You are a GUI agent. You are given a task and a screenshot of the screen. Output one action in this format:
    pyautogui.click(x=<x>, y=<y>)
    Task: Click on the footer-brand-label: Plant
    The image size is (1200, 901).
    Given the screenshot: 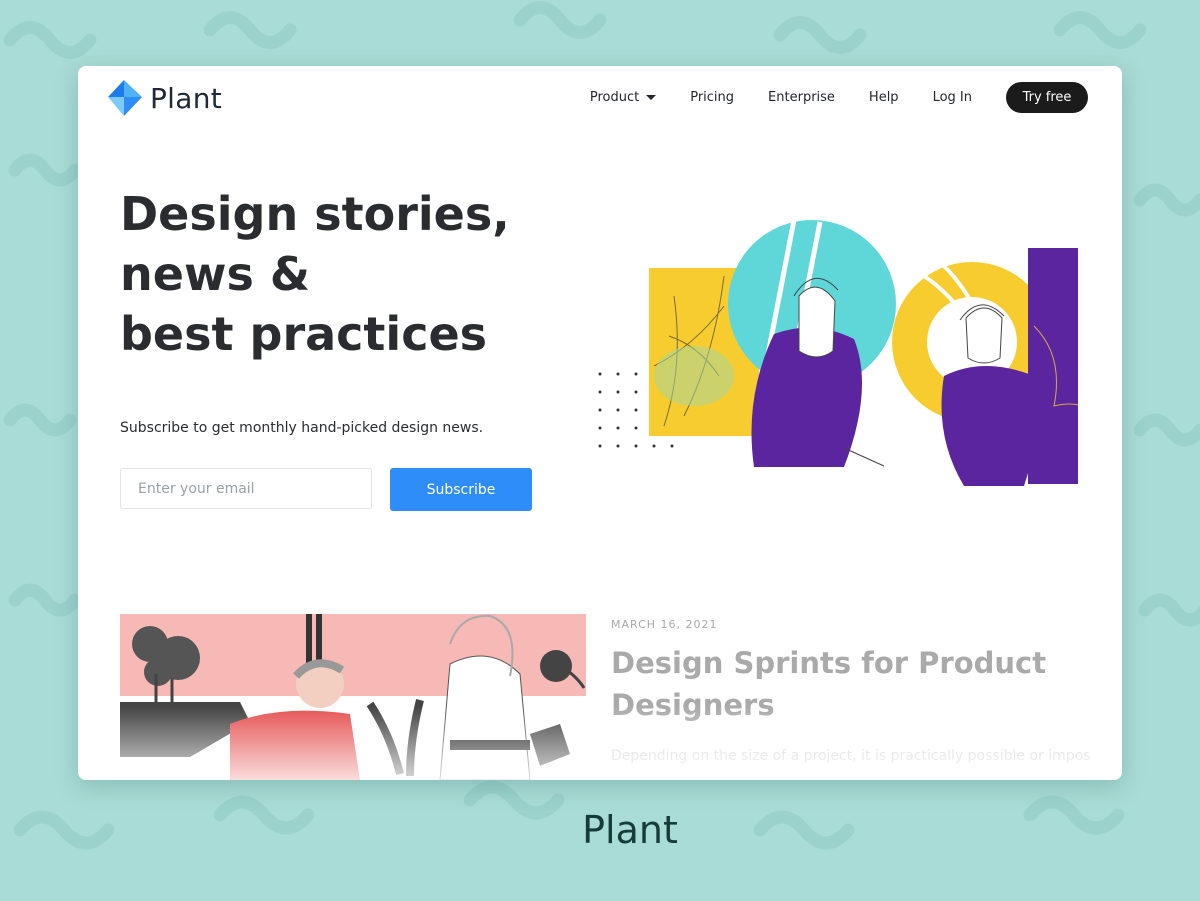 What is the action you would take?
    pyautogui.click(x=630, y=830)
    